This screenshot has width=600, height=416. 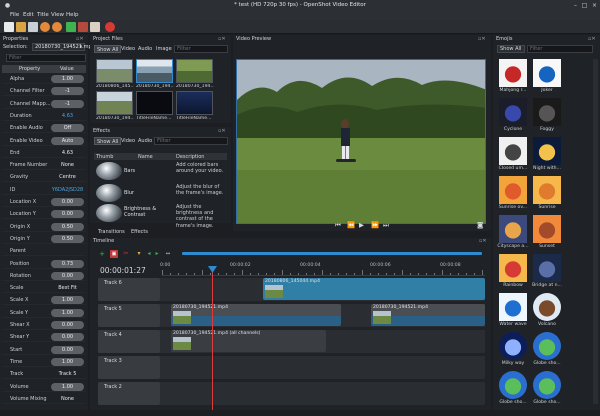 What do you see at coordinates (44, 214) in the screenshot?
I see `property-row: Location Y 0.00` at bounding box center [44, 214].